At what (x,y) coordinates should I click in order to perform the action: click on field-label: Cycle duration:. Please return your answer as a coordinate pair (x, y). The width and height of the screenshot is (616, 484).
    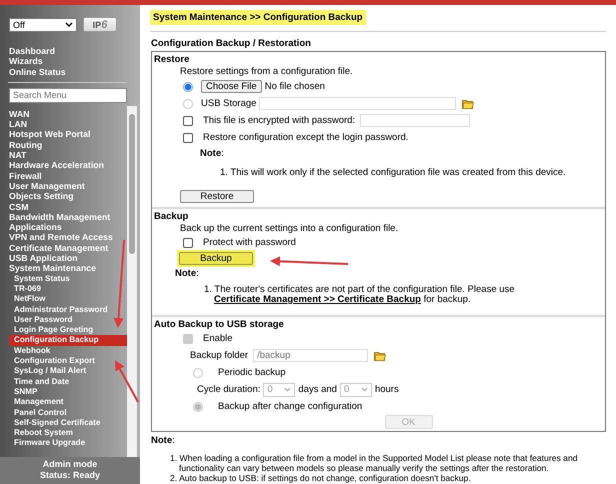
    Looking at the image, I should click on (228, 389).